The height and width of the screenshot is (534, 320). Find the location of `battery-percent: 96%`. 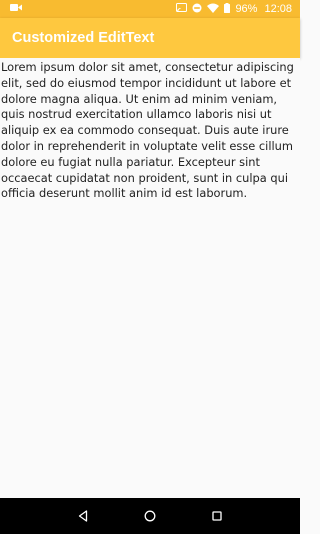

battery-percent: 96% is located at coordinates (246, 9).